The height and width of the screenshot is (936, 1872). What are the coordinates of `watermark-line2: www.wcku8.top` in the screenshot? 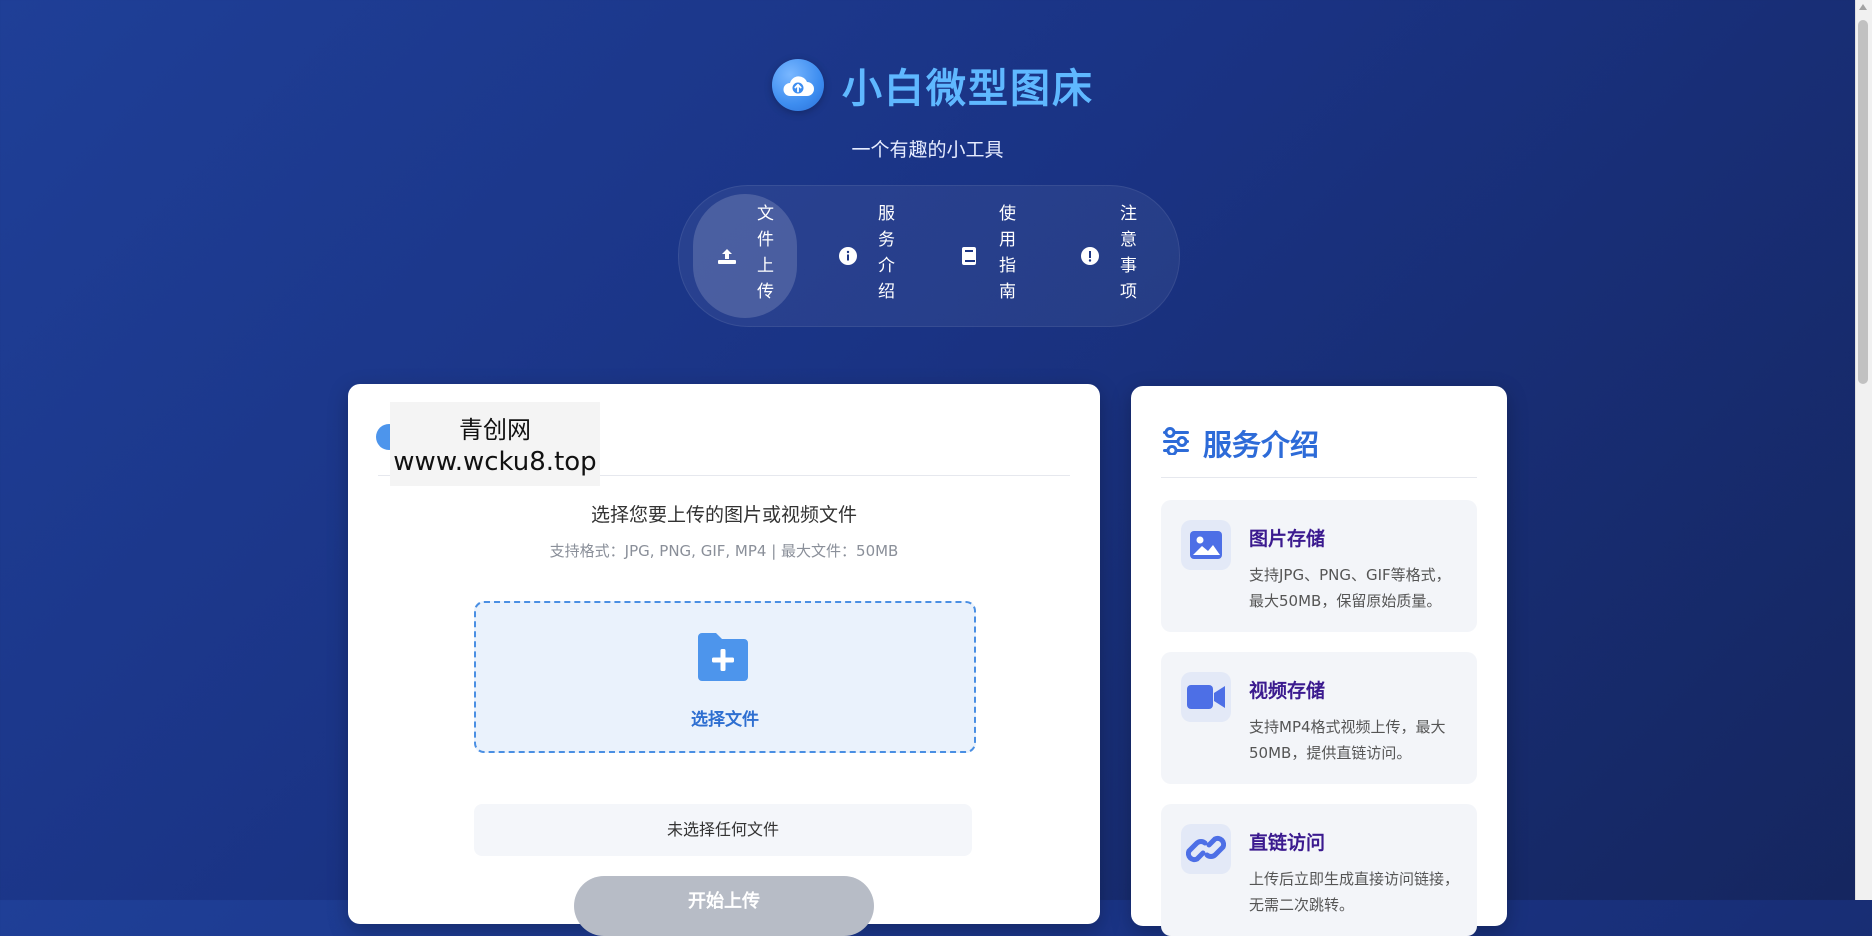 It's located at (495, 462).